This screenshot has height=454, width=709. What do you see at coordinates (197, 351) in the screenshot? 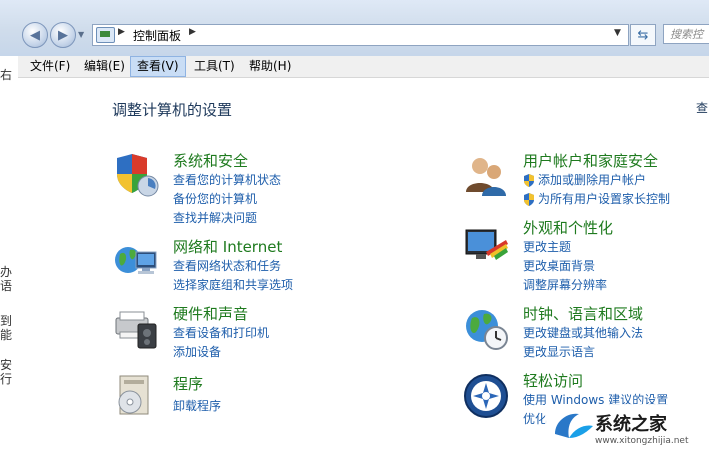
I see `link-add-device: 添加设备` at bounding box center [197, 351].